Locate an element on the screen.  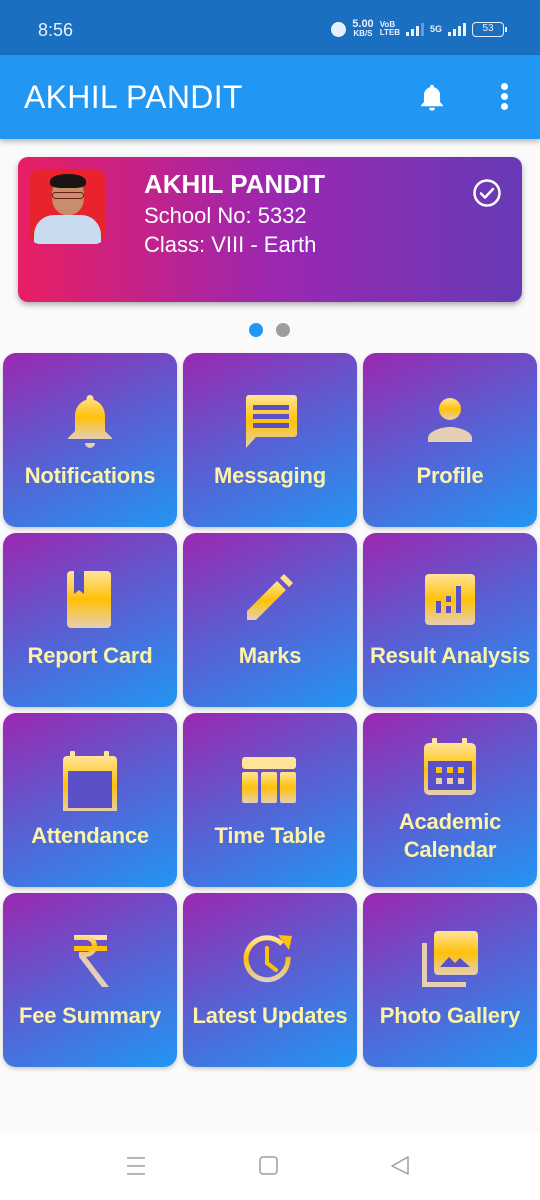
tile-notifications: Notifications is located at coordinates (90, 440).